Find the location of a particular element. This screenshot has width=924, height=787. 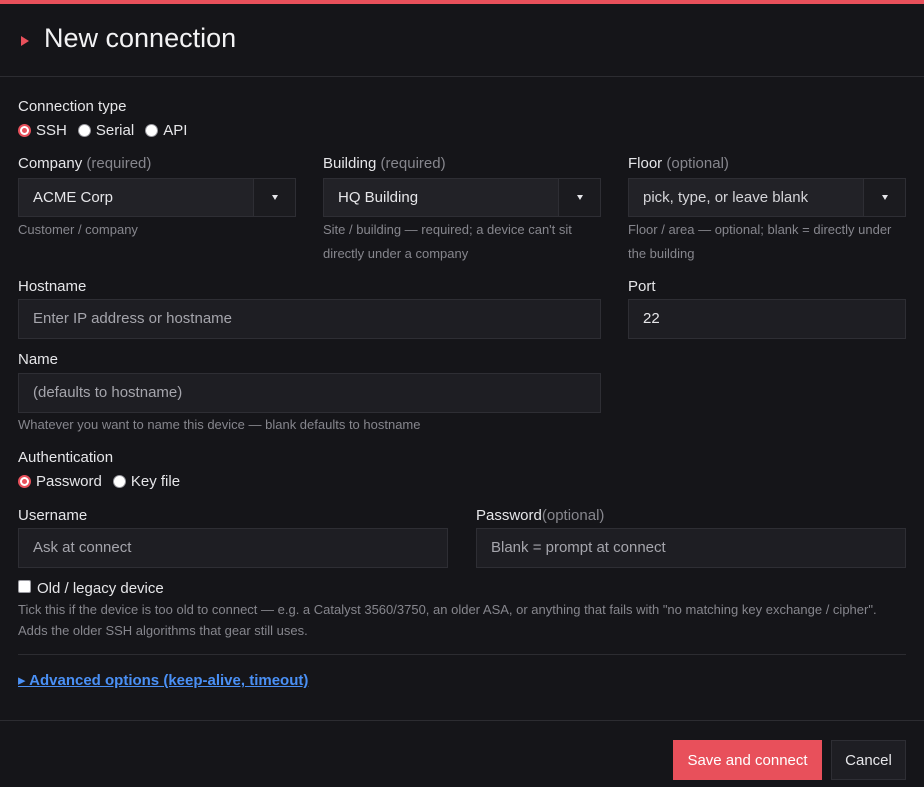

company-qualifier: (required) is located at coordinates (119, 163).